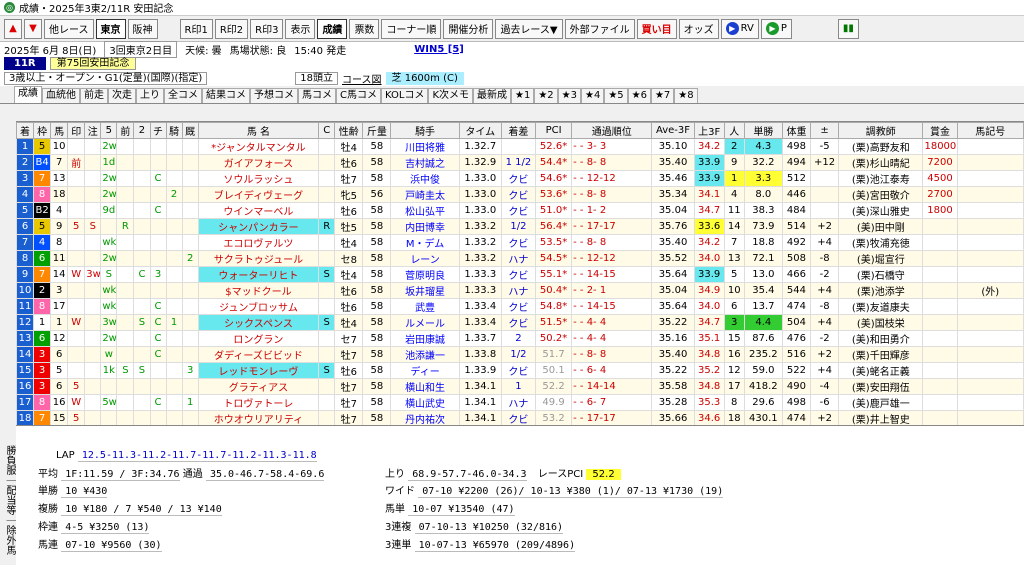 The width and height of the screenshot is (1024, 565). What do you see at coordinates (686, 95) in the screenshot?
I see `tab-20: ★8` at bounding box center [686, 95].